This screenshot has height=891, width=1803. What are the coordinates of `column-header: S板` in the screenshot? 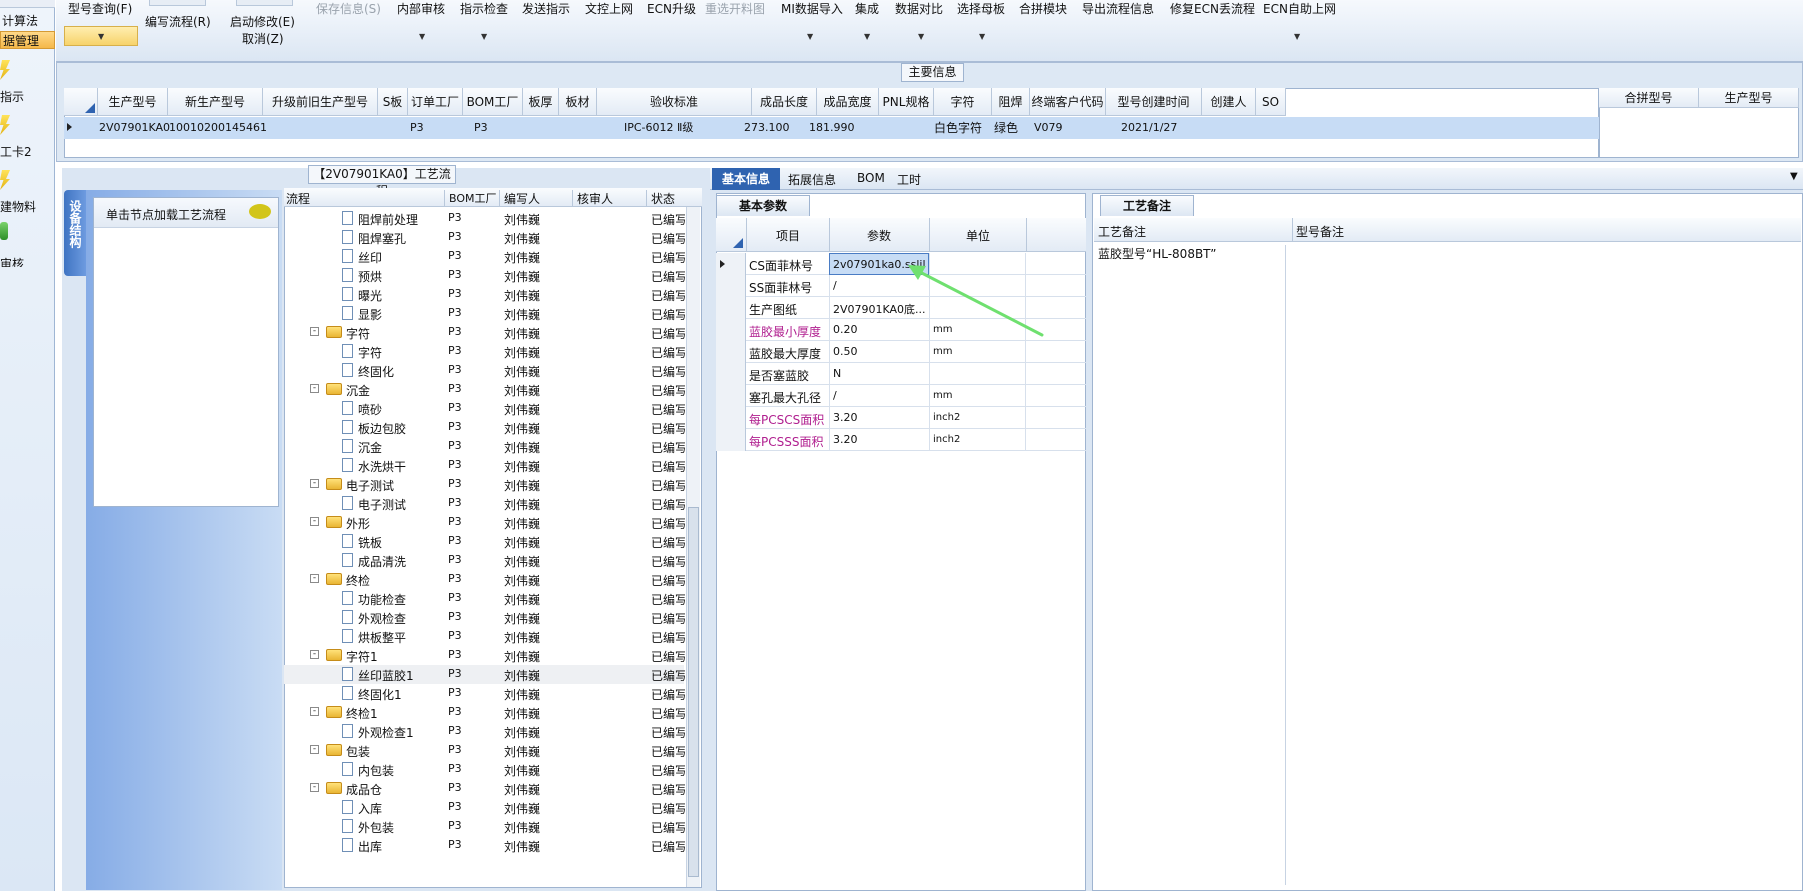 It's located at (393, 102).